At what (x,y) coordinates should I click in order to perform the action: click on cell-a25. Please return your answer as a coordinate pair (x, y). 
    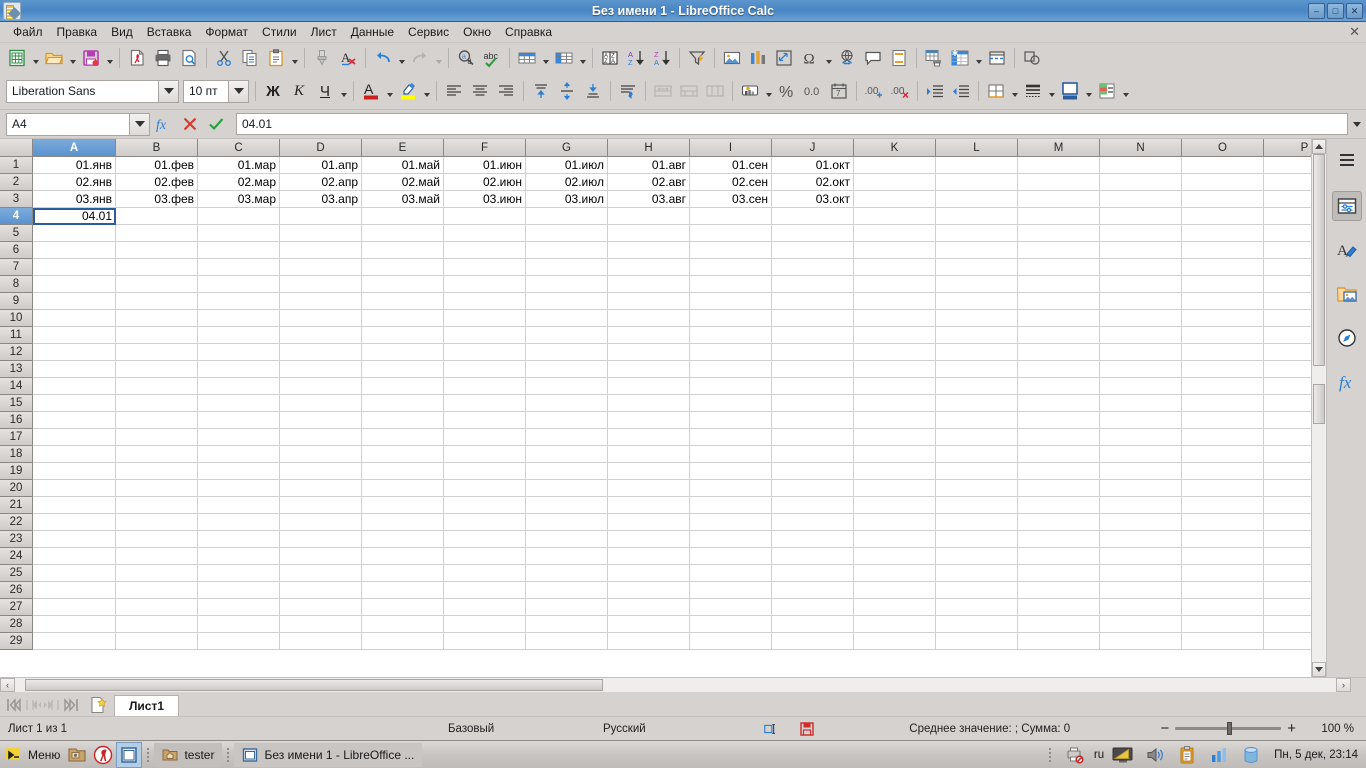
    Looking at the image, I should click on (74, 573).